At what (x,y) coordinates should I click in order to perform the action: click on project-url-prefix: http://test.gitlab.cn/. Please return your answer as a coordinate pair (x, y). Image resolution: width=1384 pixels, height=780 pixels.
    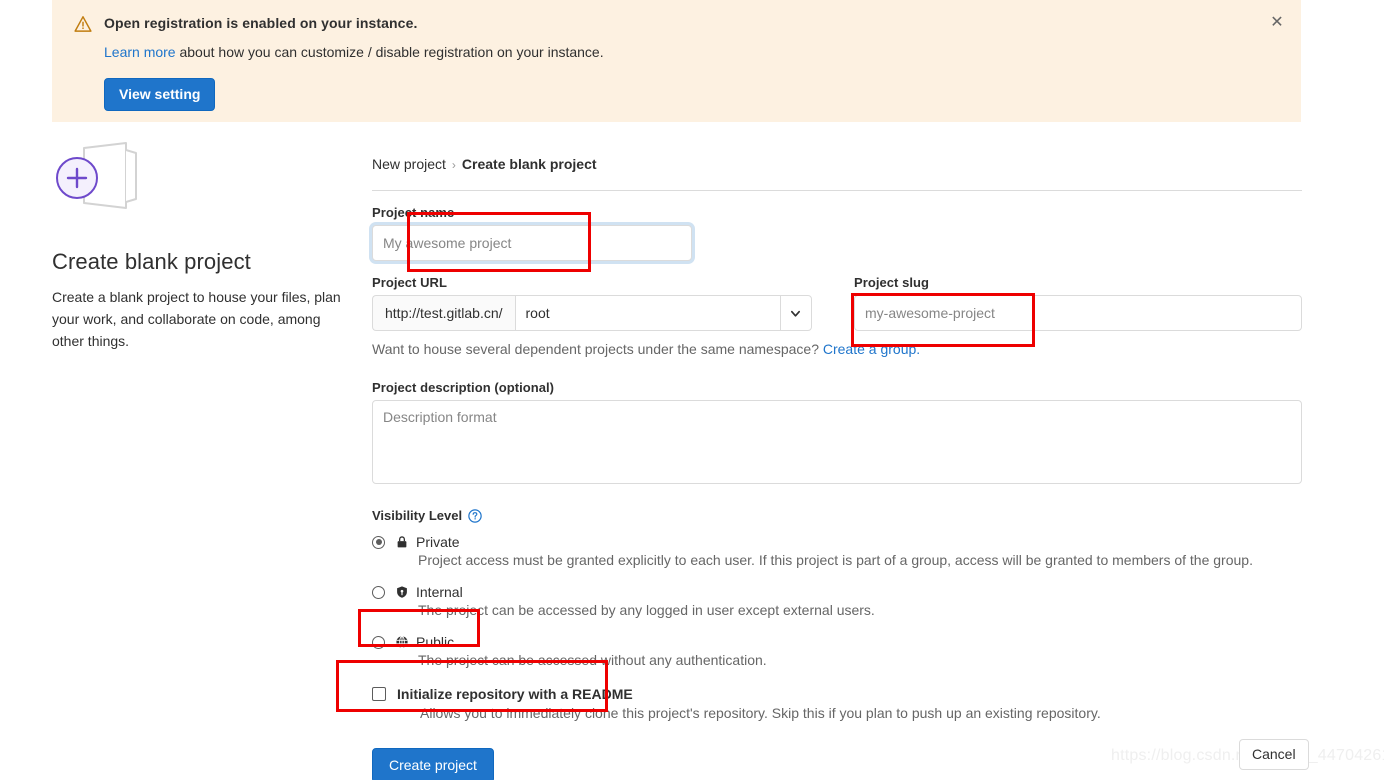
    Looking at the image, I should click on (443, 313).